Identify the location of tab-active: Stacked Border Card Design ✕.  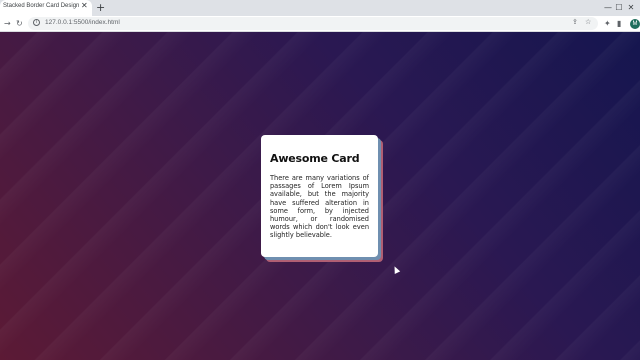
(46, 8).